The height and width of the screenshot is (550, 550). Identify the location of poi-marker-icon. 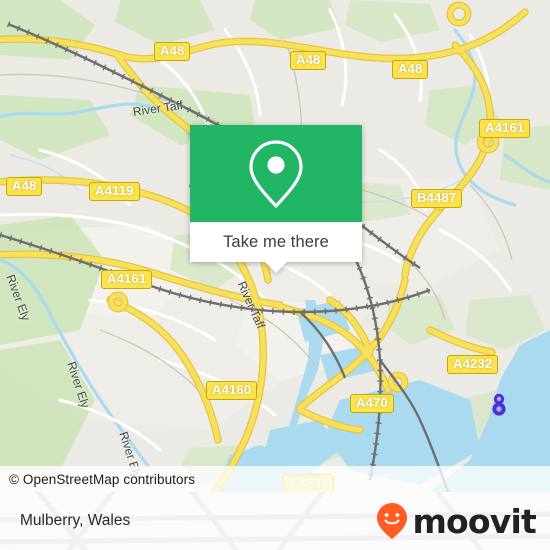
(499, 405).